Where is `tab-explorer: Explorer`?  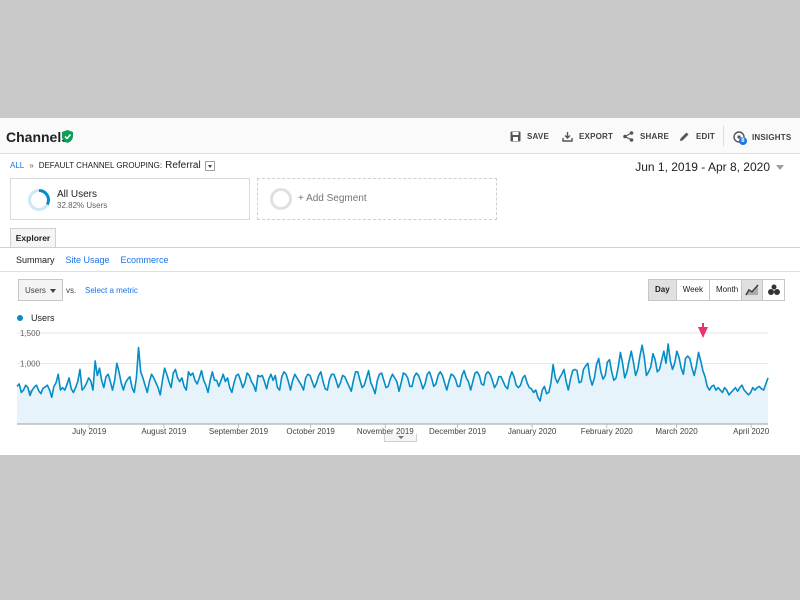
tab-explorer: Explorer is located at coordinates (33, 238).